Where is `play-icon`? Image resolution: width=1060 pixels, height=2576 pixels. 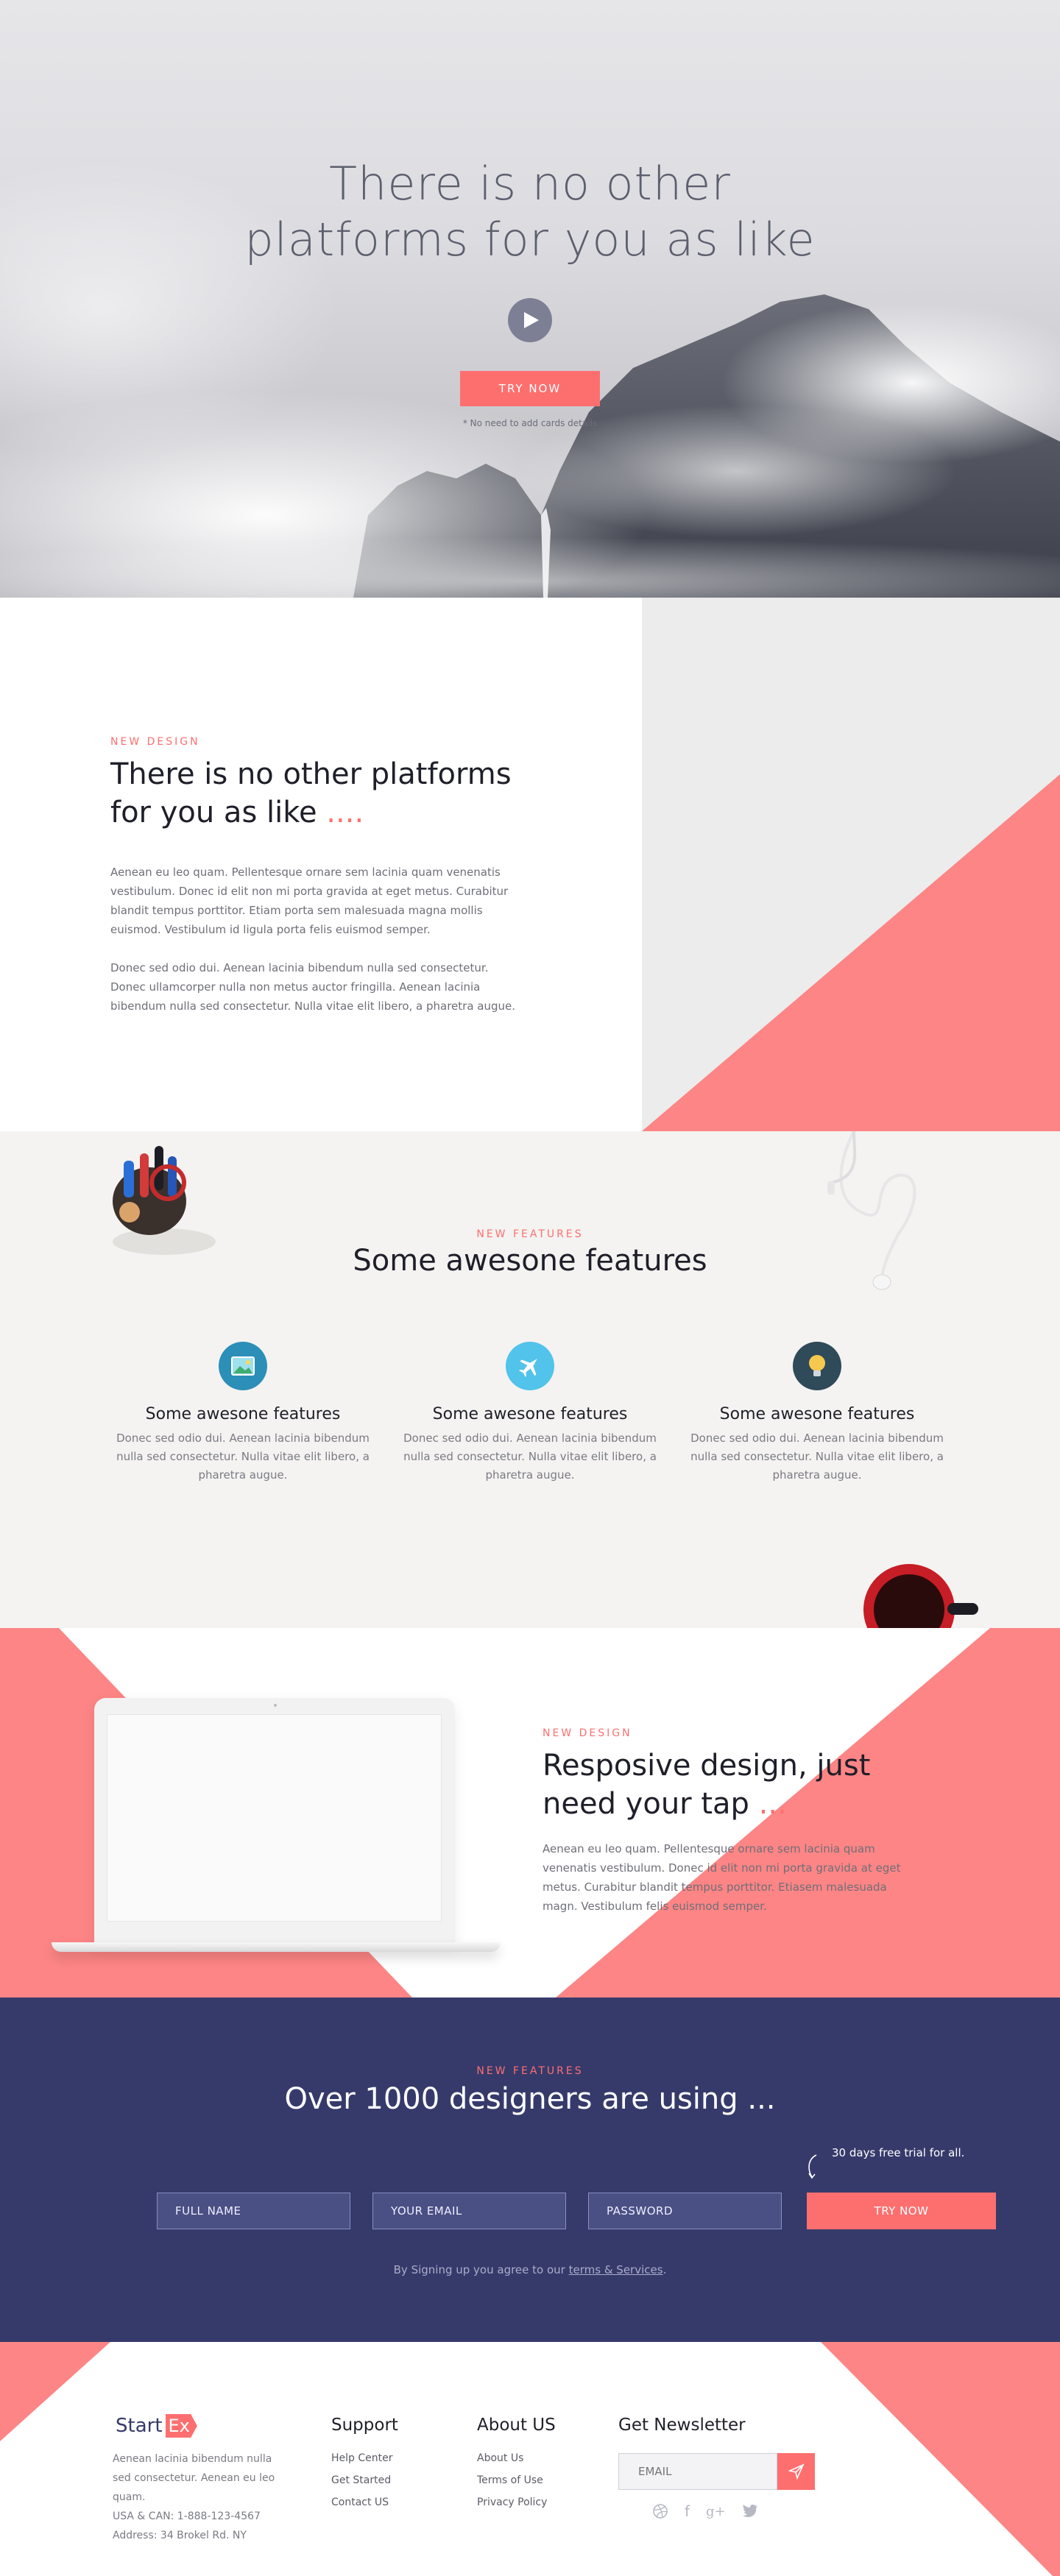 play-icon is located at coordinates (531, 320).